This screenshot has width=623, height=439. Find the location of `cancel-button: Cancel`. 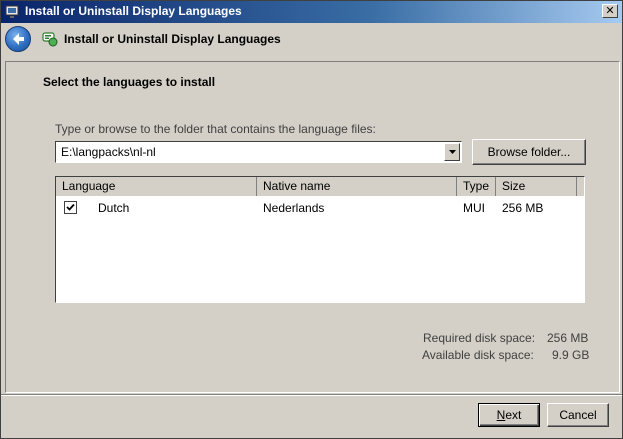

cancel-button: Cancel is located at coordinates (578, 415).